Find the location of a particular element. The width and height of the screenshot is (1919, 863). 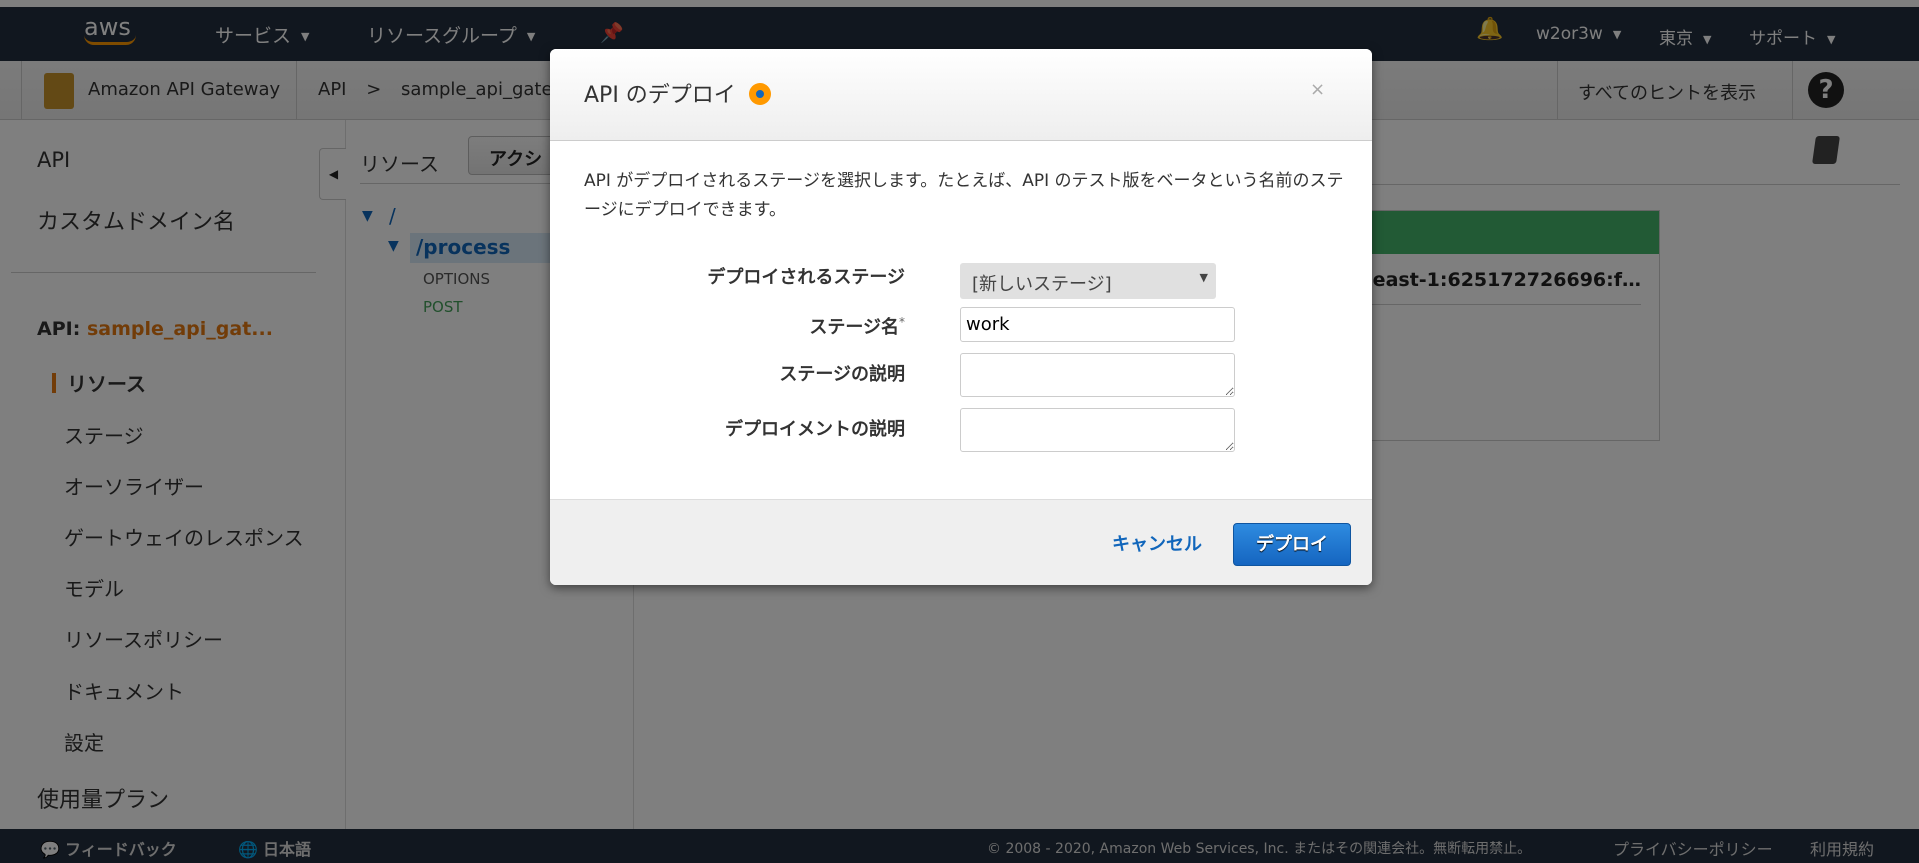

stage-description-input is located at coordinates (1097, 375).